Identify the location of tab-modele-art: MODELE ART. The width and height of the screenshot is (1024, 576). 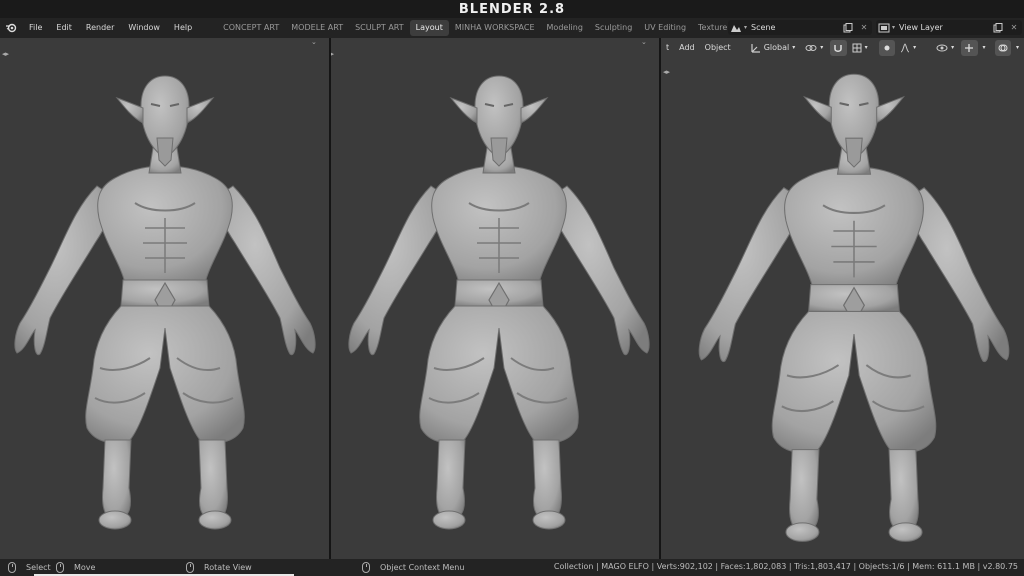
(317, 28).